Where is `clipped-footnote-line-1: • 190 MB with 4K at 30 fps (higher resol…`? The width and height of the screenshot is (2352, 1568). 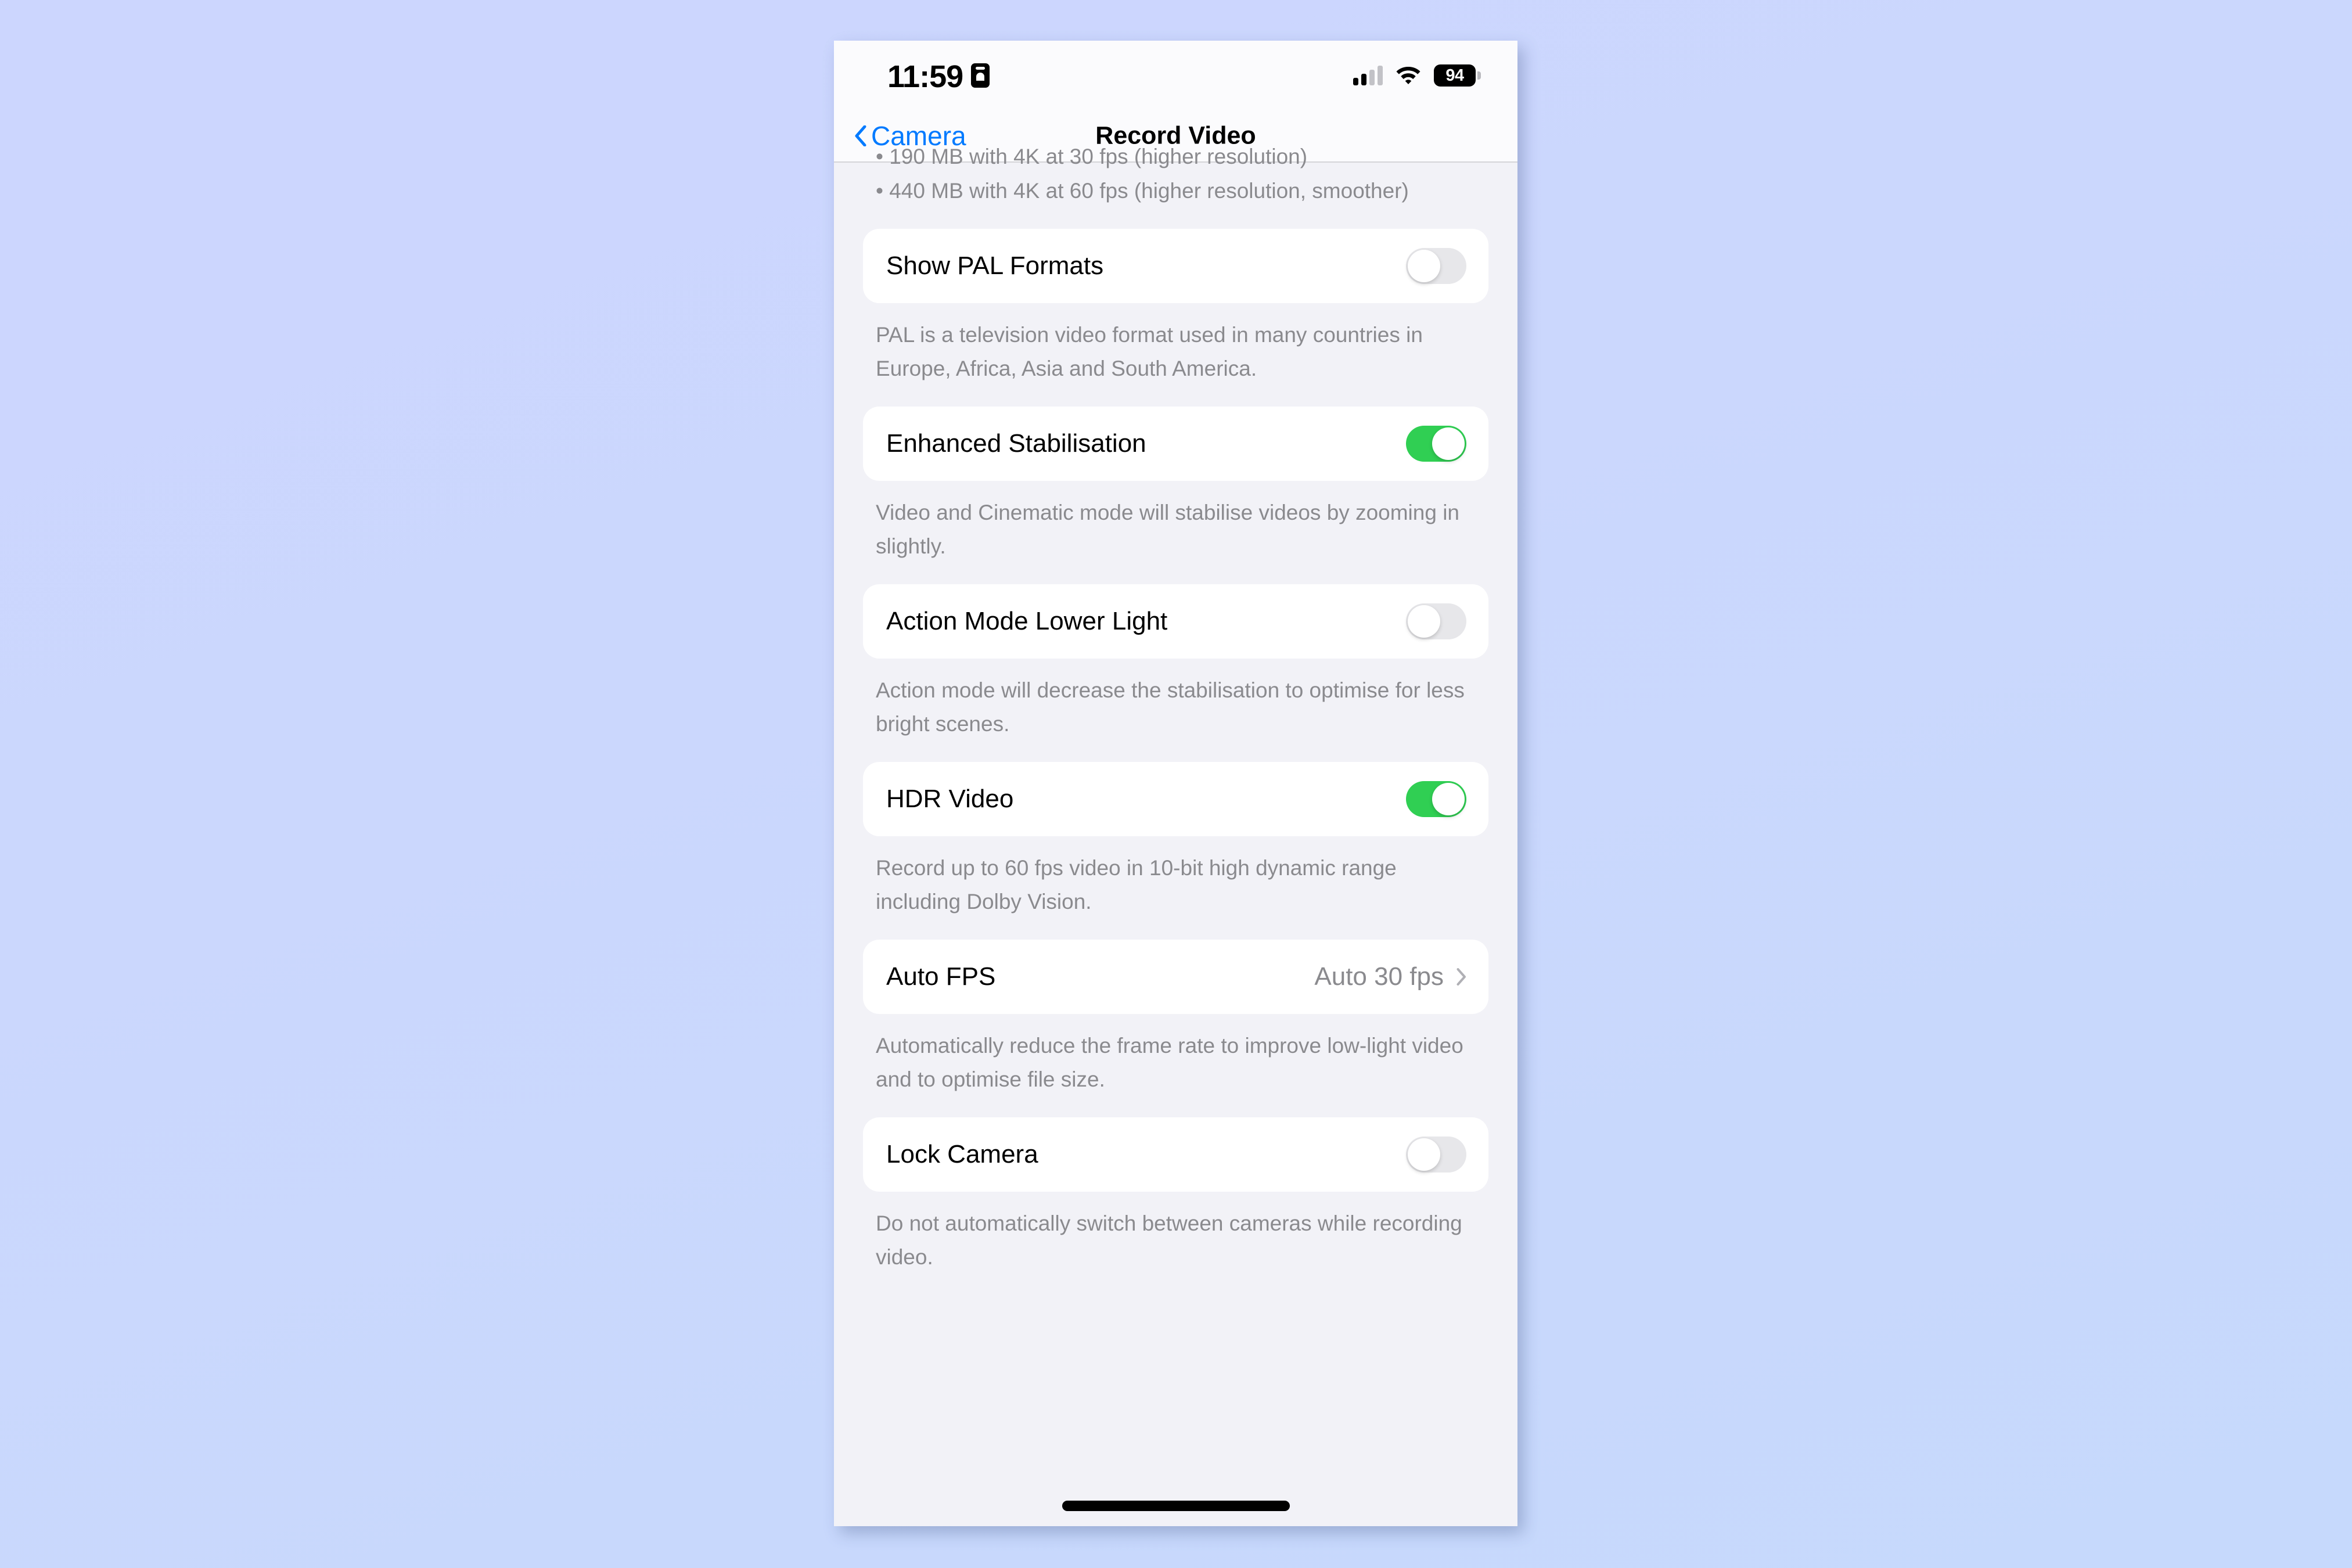 clipped-footnote-line-1: • 190 MB with 4K at 30 fps (higher resol… is located at coordinates (1092, 156).